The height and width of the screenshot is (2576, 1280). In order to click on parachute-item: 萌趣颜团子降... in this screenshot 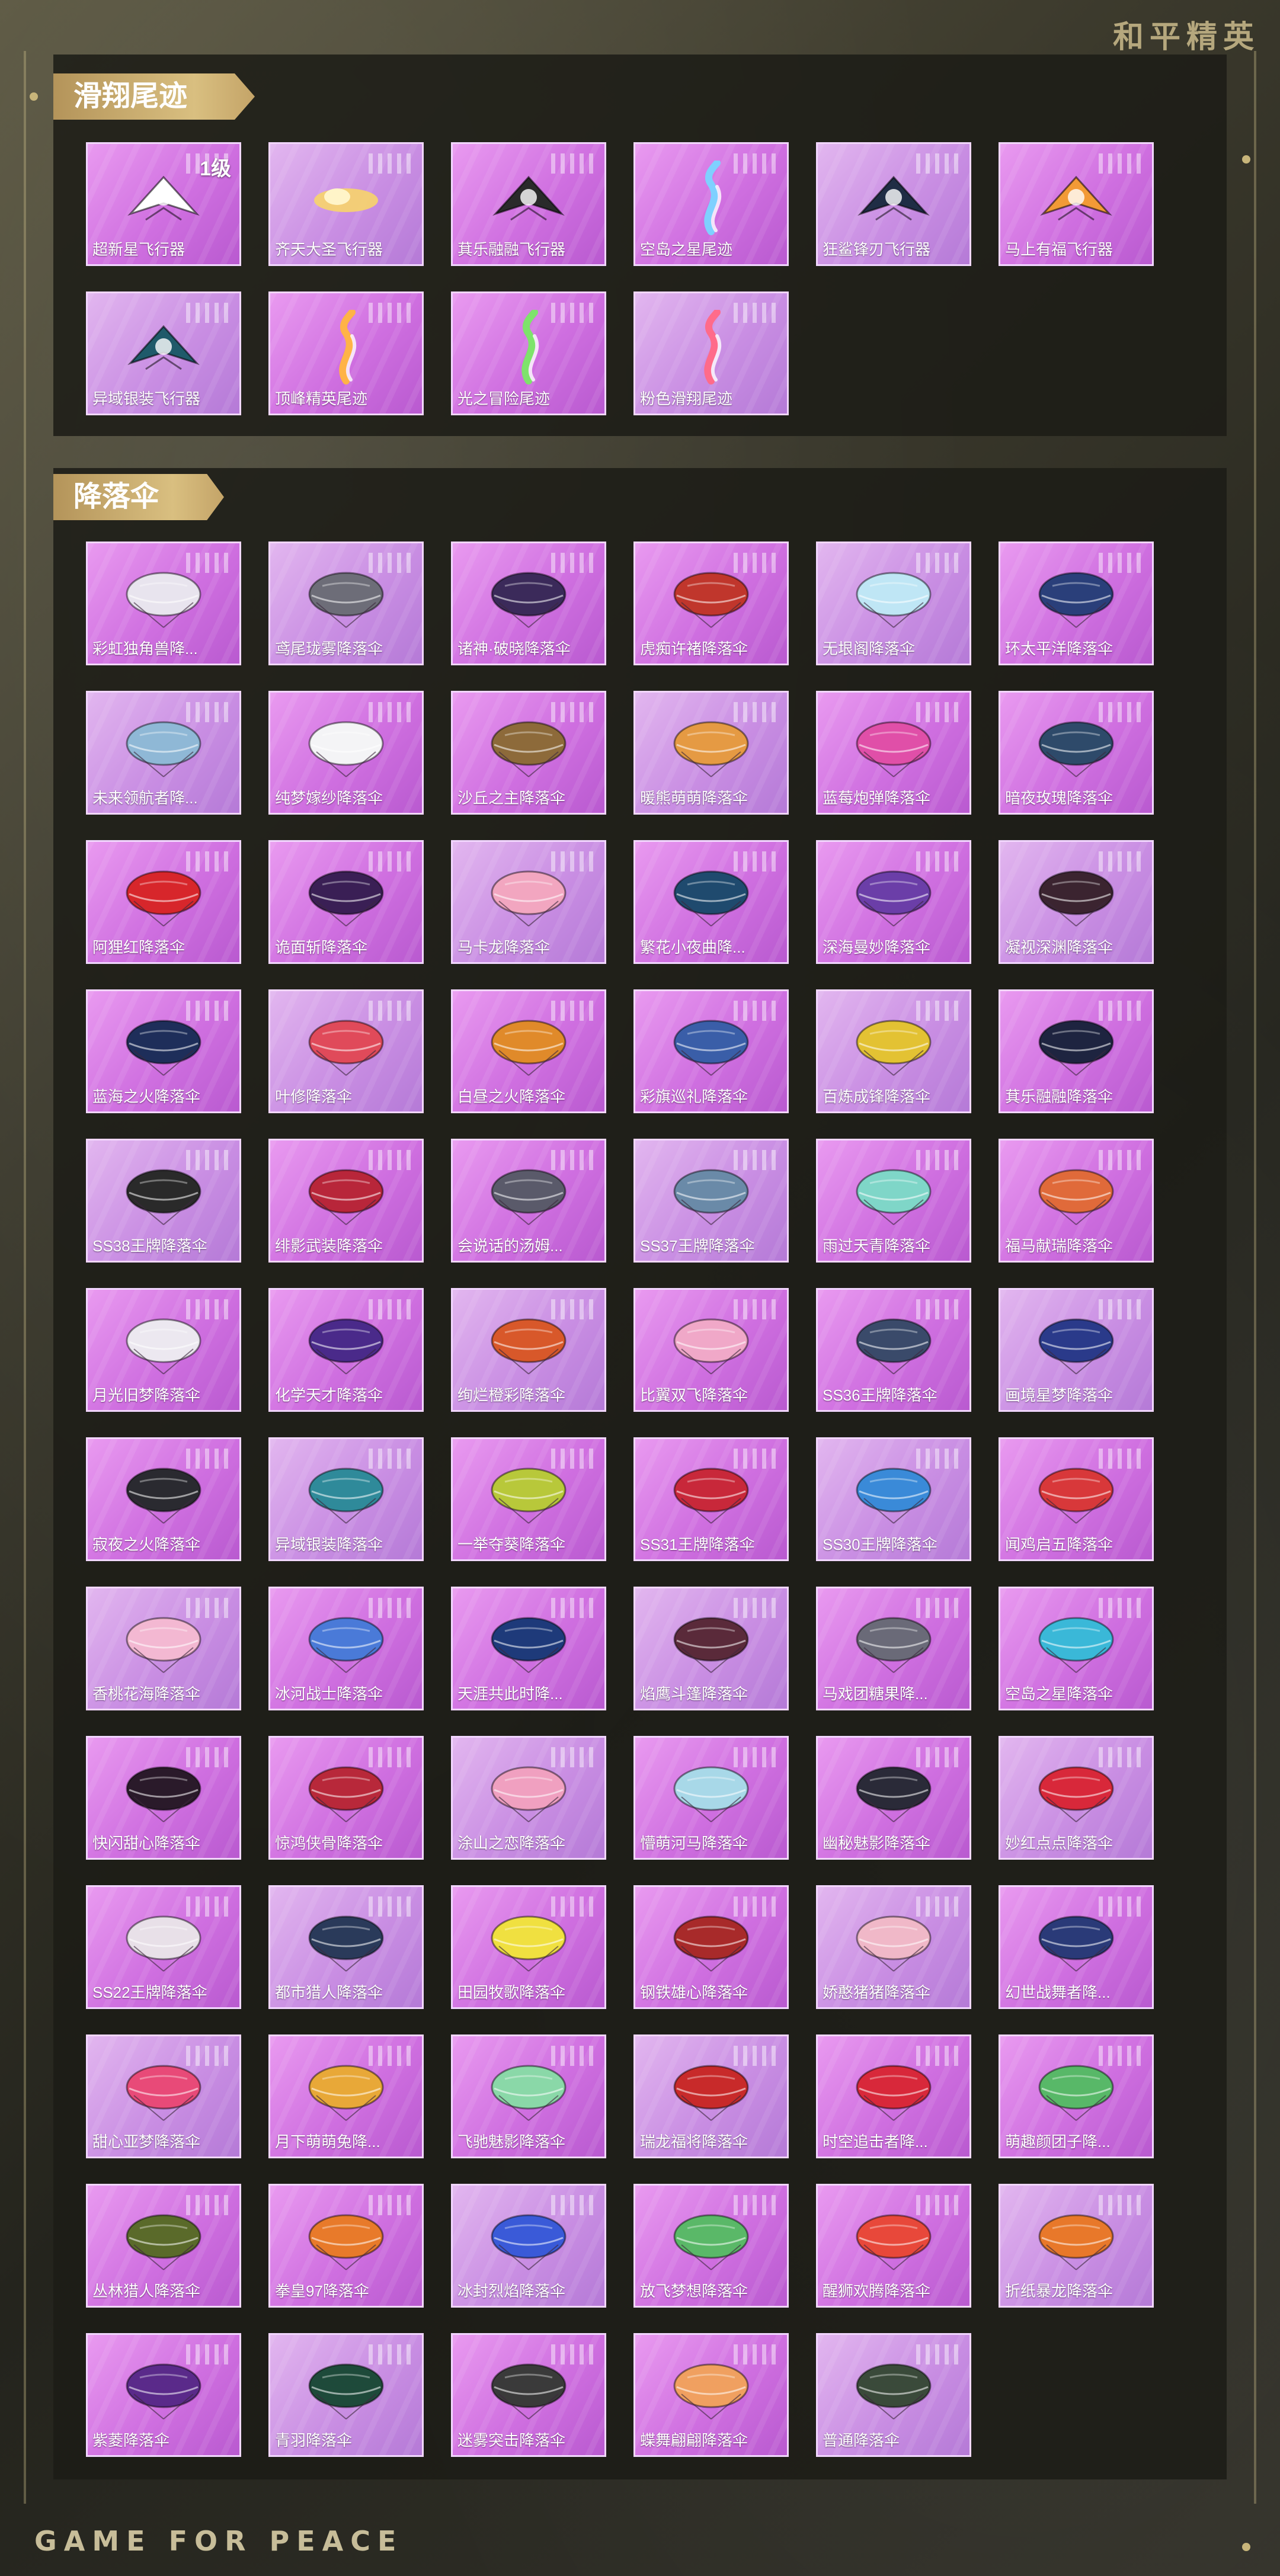, I will do `click(1076, 2096)`.